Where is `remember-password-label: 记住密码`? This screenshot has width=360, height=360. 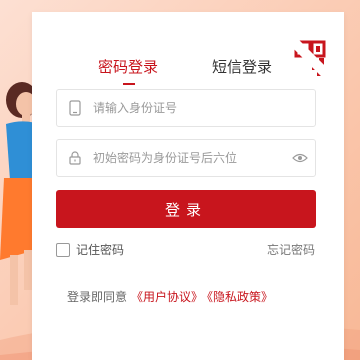 remember-password-label: 记住密码 is located at coordinates (100, 250).